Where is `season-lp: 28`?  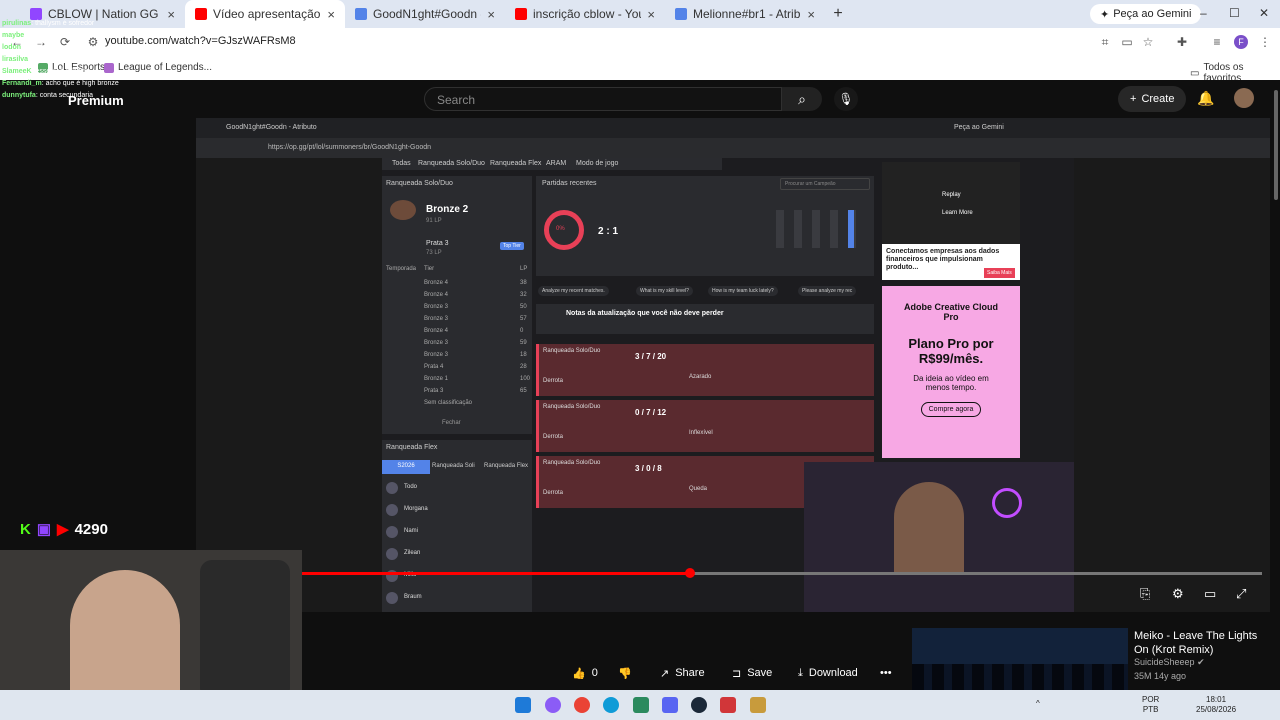 season-lp: 28 is located at coordinates (523, 367).